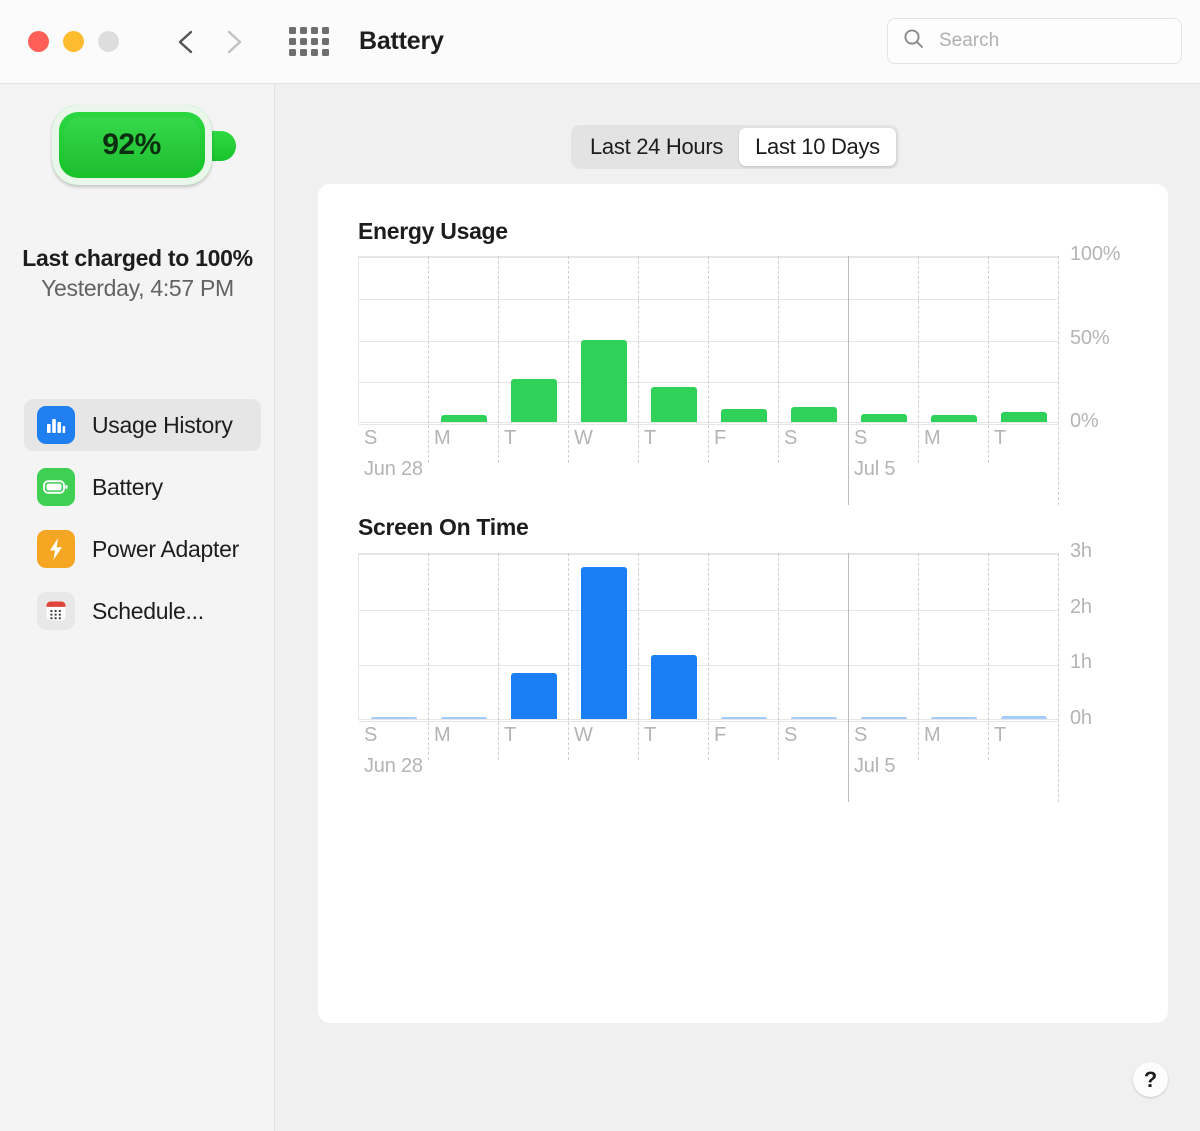 The height and width of the screenshot is (1131, 1200). What do you see at coordinates (165, 548) in the screenshot?
I see `sidebar-item-label: Power Adapter` at bounding box center [165, 548].